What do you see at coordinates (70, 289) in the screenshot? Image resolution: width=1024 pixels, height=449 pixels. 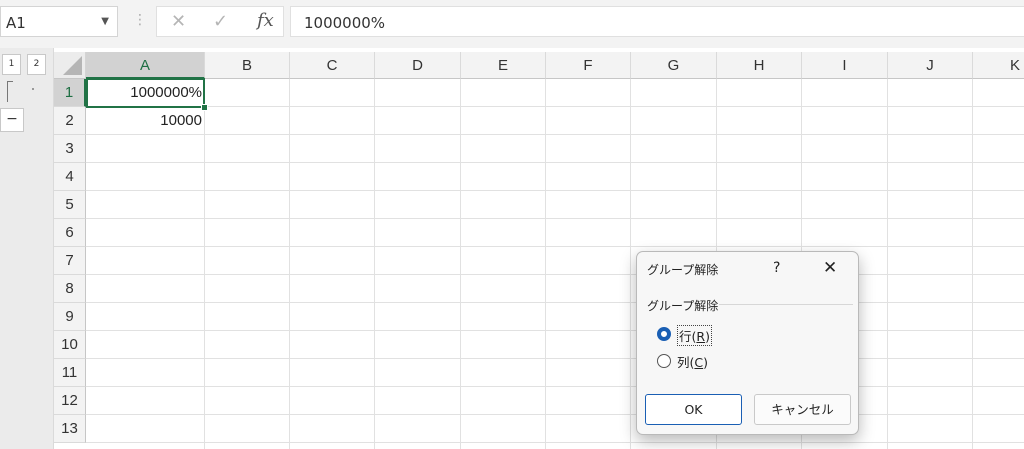 I see `row-header-8: 8` at bounding box center [70, 289].